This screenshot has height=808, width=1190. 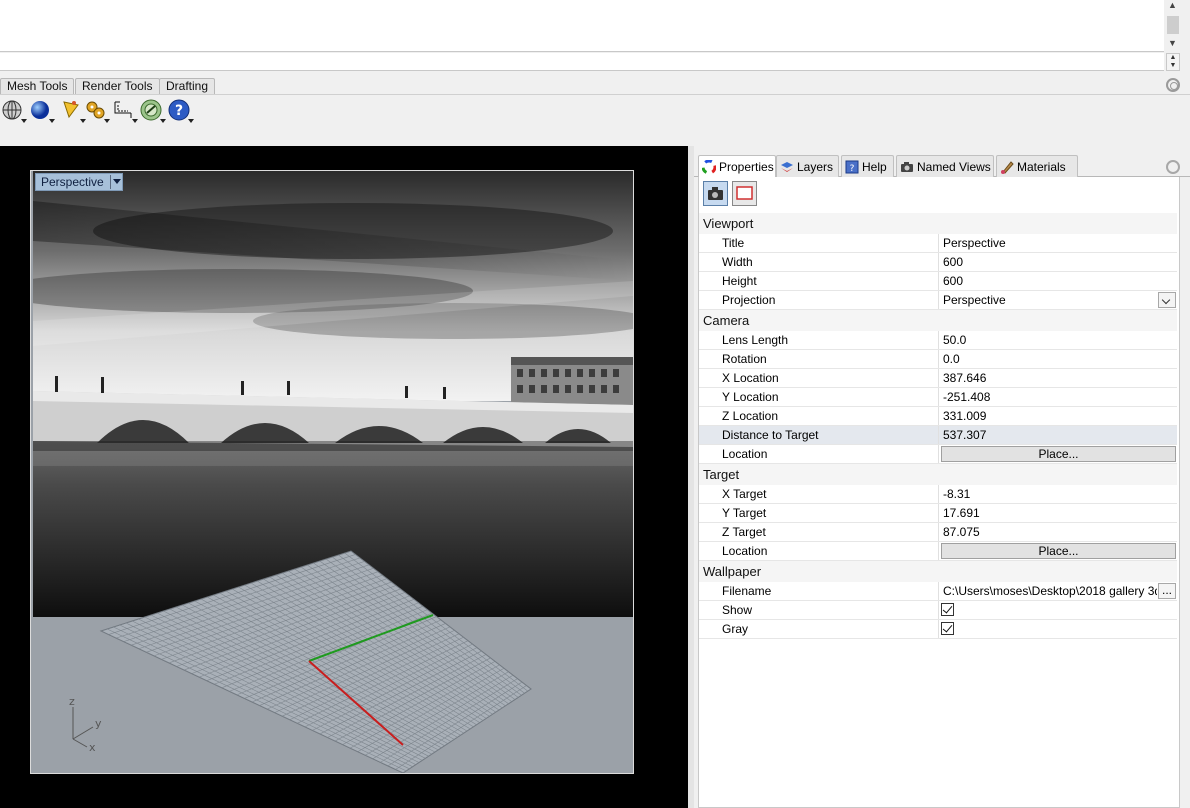 What do you see at coordinates (1058, 340) in the screenshot?
I see `lens-length-field: 50.0` at bounding box center [1058, 340].